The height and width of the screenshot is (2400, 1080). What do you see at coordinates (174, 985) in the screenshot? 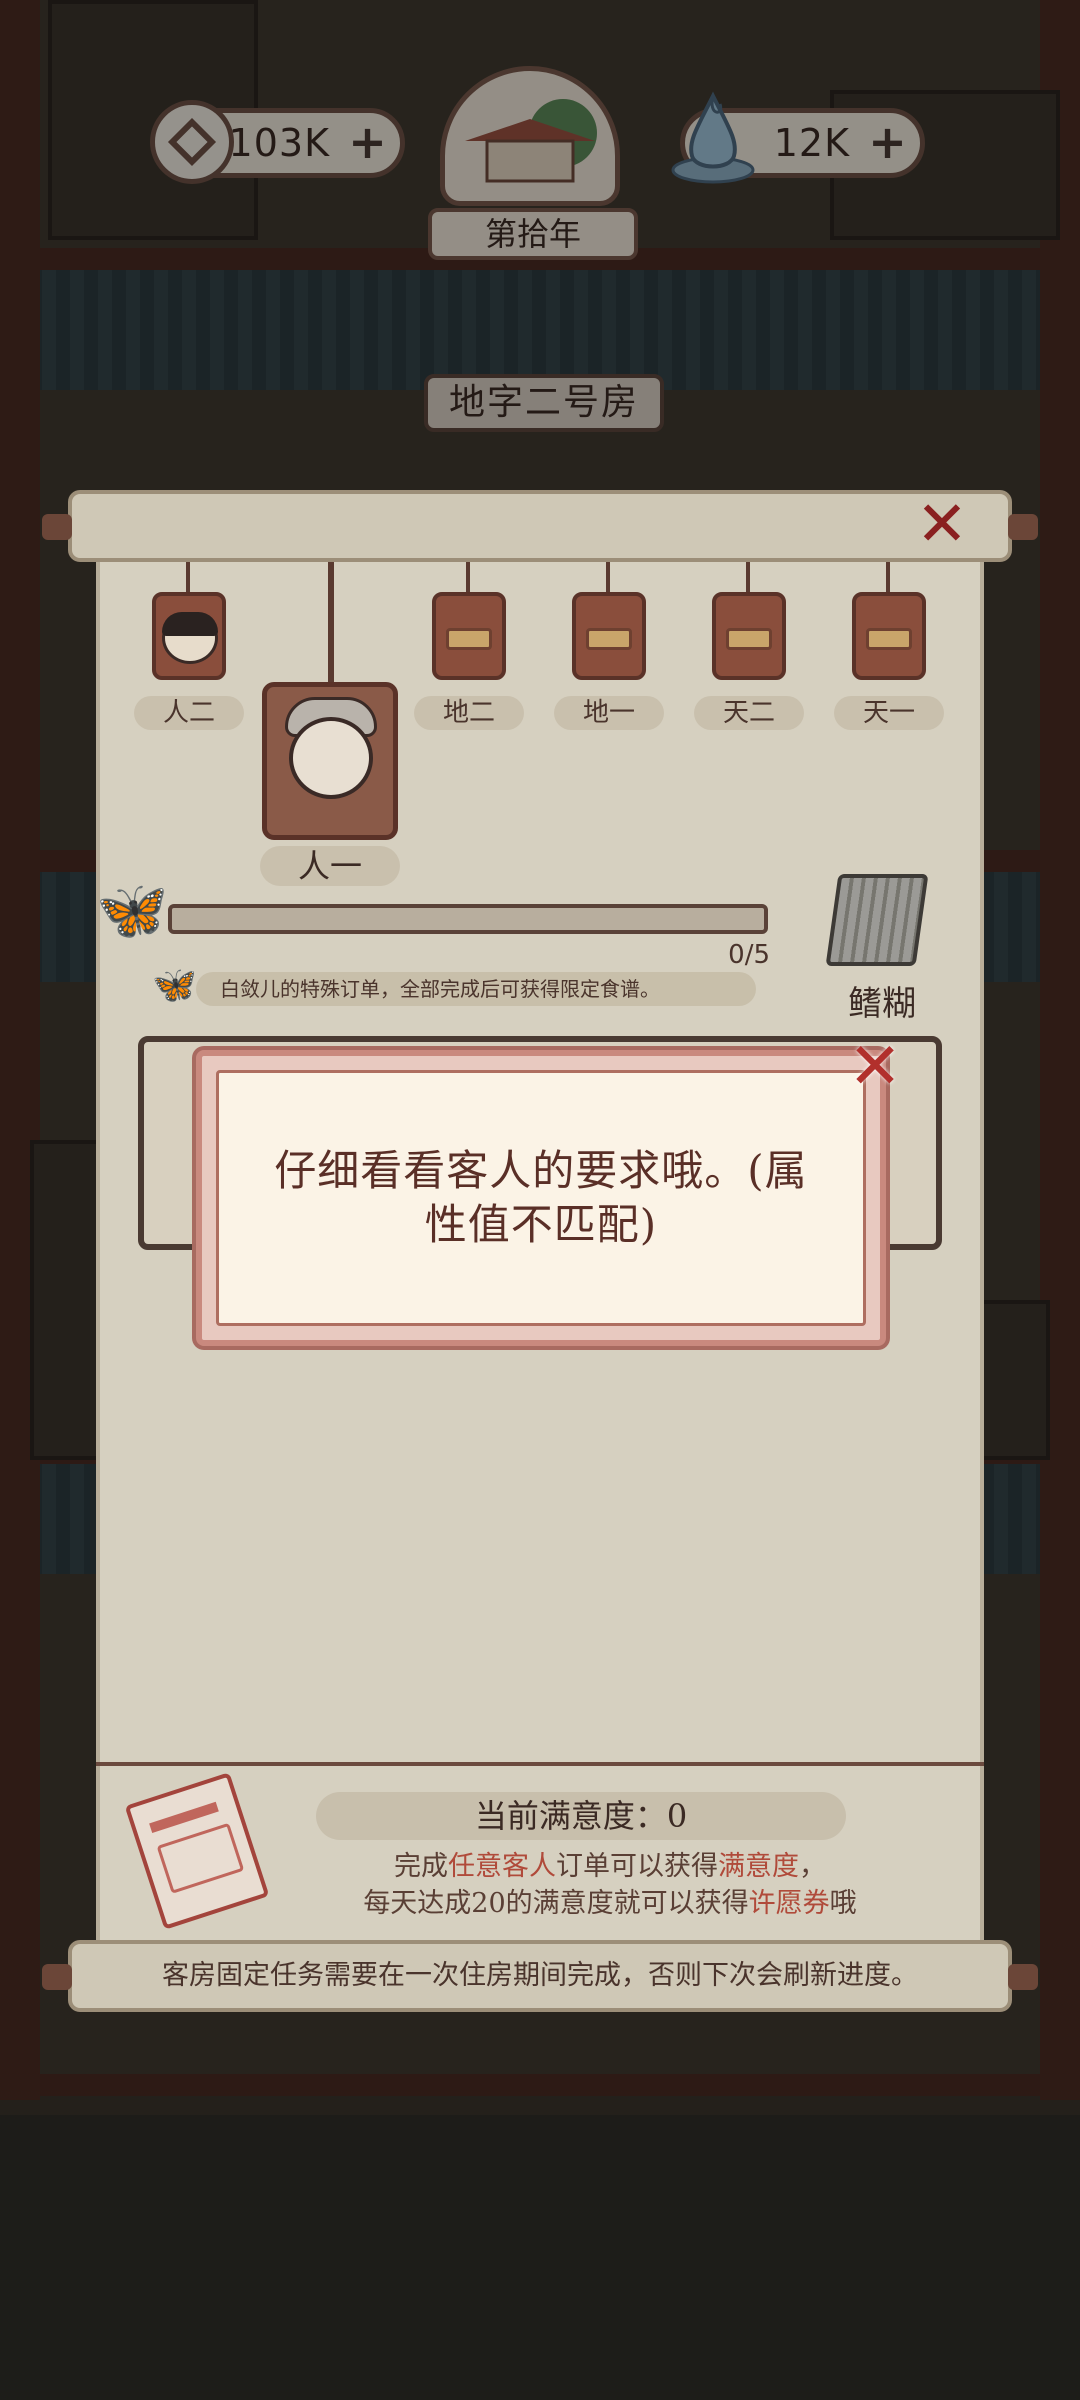
I see `butterfly-small-icon: 🦋` at bounding box center [174, 985].